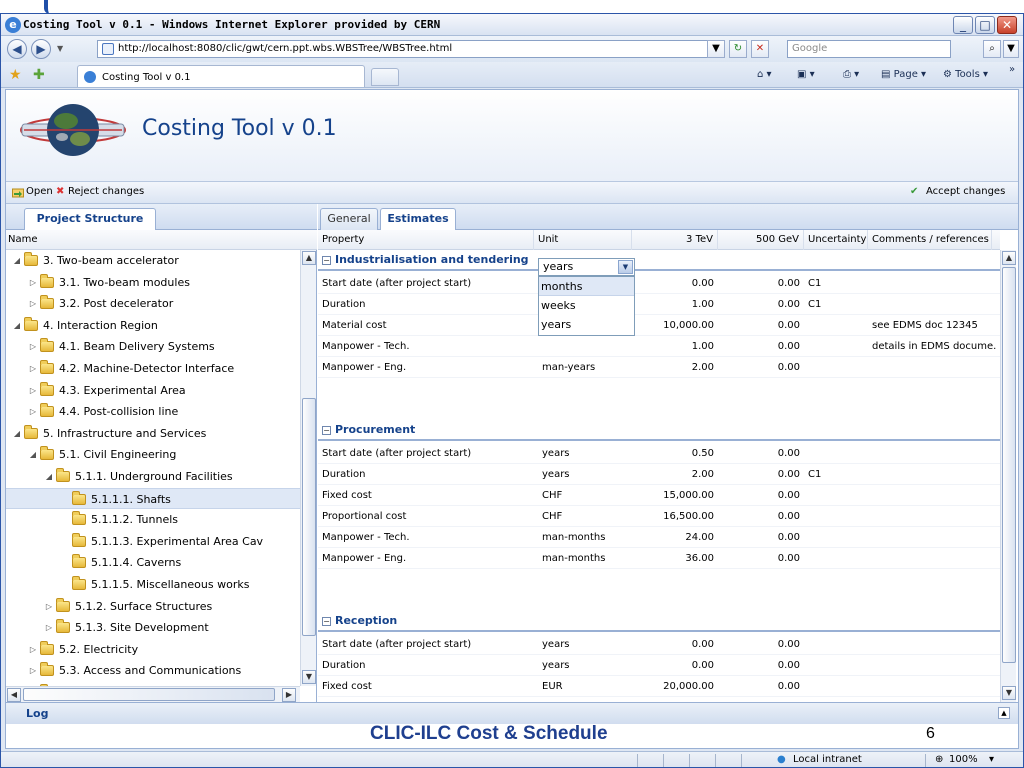 This screenshot has height=768, width=1024. Describe the element at coordinates (587, 367) in the screenshot. I see `cell-unit: man-years` at that location.